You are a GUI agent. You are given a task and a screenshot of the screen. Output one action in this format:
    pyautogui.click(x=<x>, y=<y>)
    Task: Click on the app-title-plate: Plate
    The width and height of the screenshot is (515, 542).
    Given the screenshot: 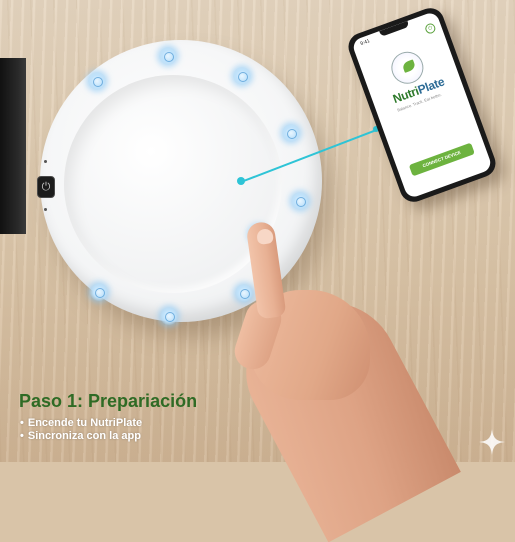 What is the action you would take?
    pyautogui.click(x=431, y=85)
    